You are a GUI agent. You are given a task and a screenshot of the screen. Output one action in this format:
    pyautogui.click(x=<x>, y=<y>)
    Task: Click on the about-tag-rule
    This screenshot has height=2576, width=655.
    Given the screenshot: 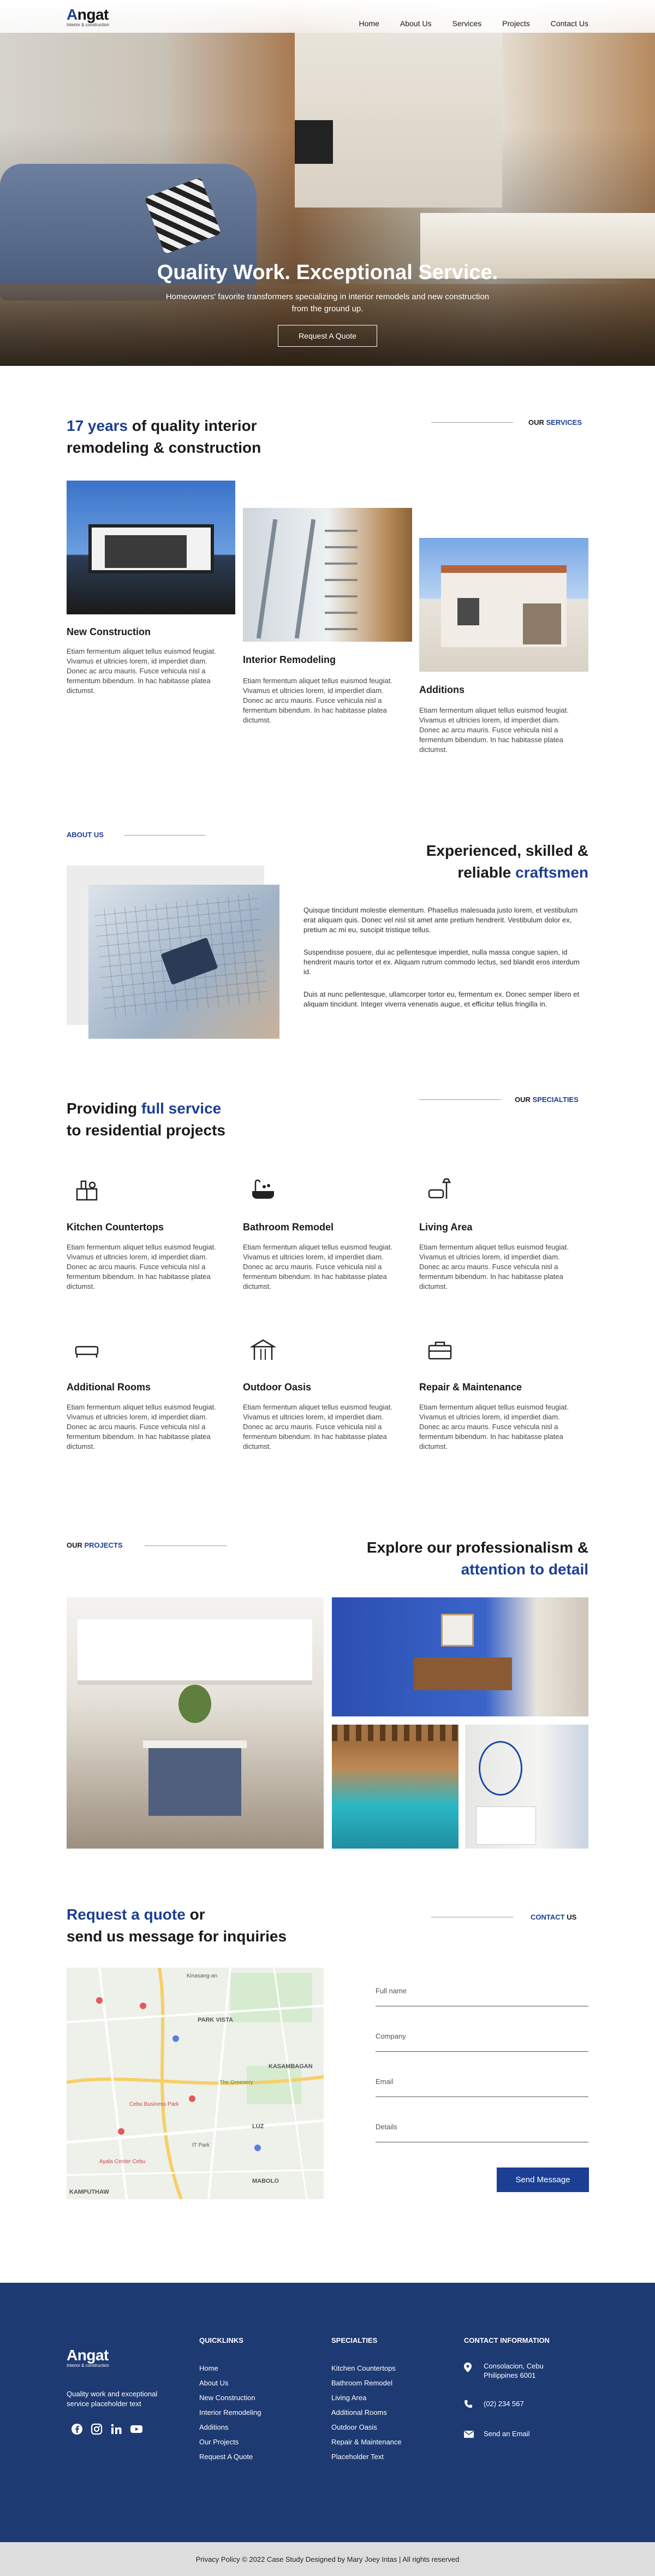 What is the action you would take?
    pyautogui.click(x=164, y=835)
    